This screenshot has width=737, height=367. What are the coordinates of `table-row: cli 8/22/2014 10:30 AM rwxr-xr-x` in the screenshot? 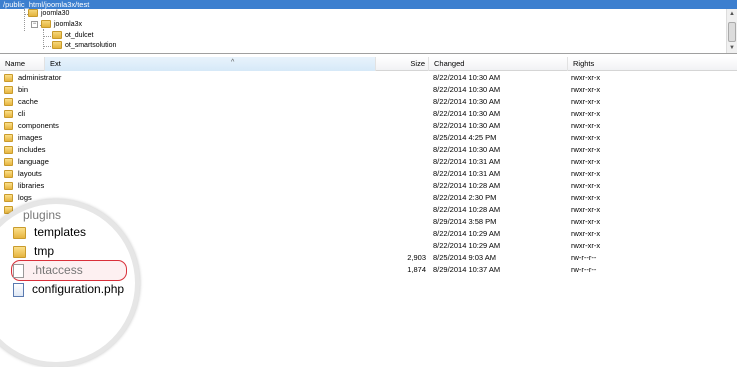 It's located at (368, 114).